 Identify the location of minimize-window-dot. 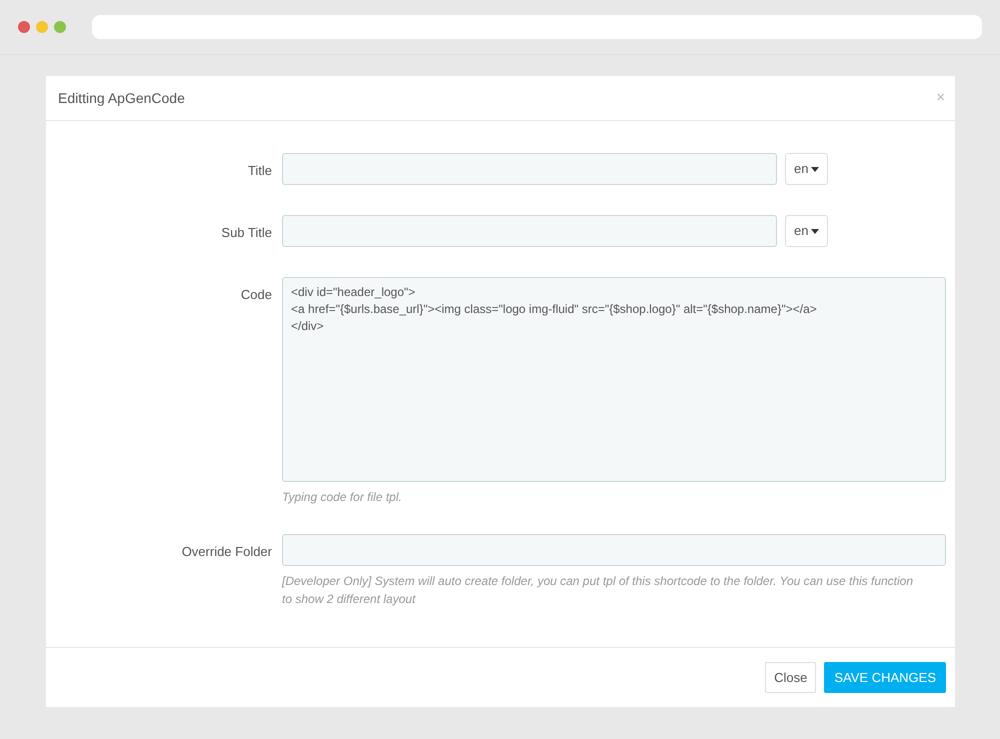
(42, 27).